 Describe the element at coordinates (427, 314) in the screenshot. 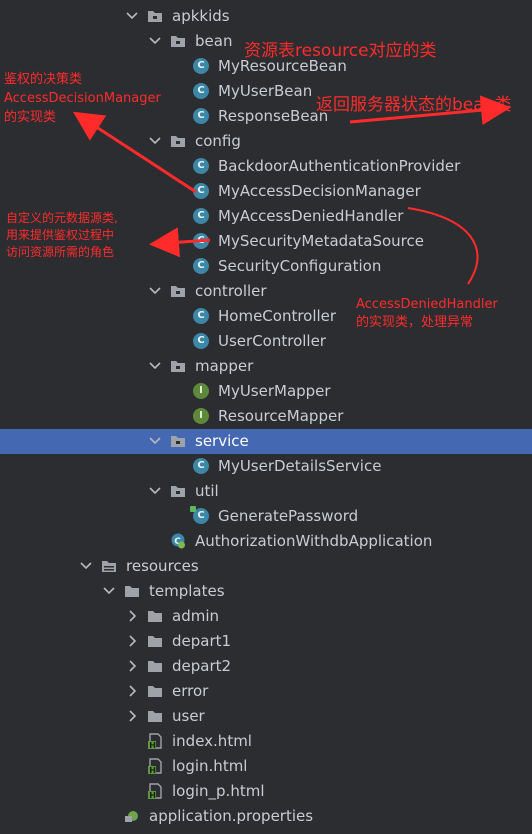

I see `annotation-denied-handler: AccessDeniedHandler 的实现类，处理异常` at that location.